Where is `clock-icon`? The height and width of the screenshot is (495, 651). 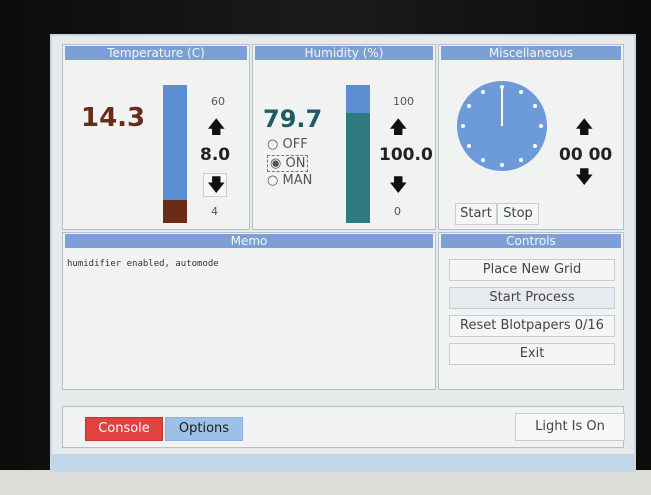 clock-icon is located at coordinates (502, 126).